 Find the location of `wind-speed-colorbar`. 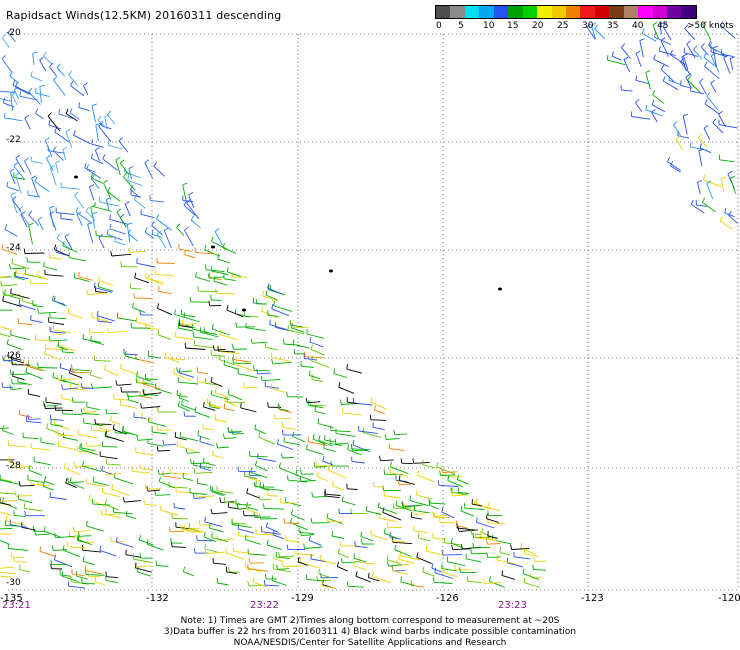

wind-speed-colorbar is located at coordinates (566, 12).